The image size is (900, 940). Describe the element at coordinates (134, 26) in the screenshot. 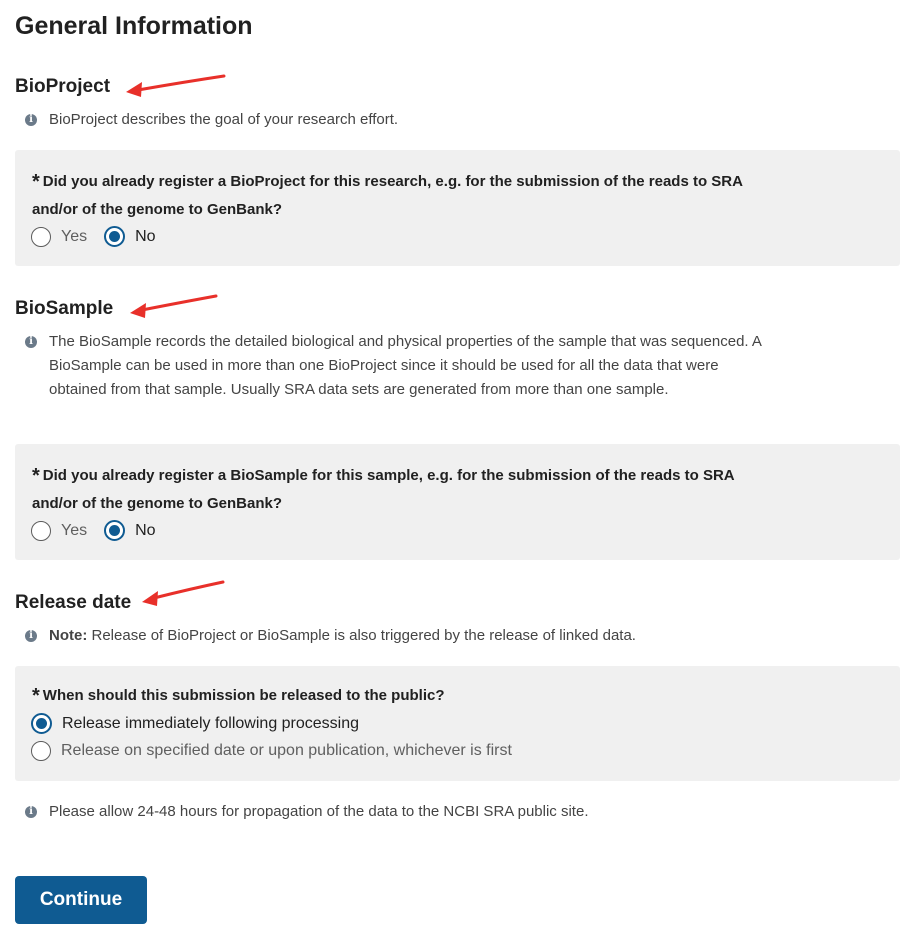

I see `page-title: General Information` at that location.